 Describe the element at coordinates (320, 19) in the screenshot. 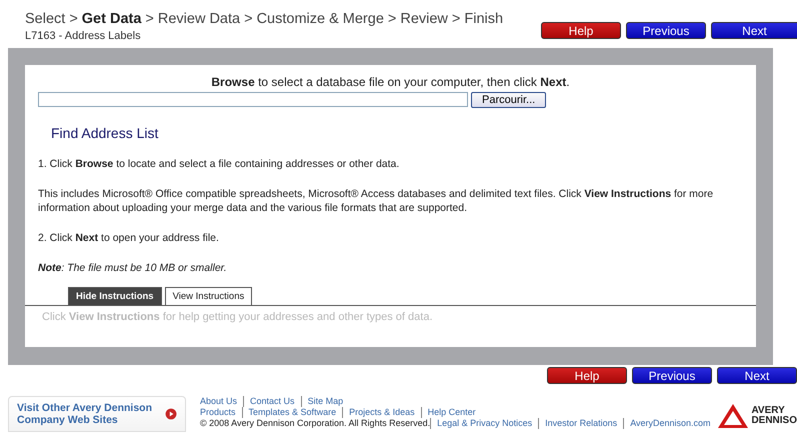

I see `breadcrumb-step: Customize & Merge` at that location.